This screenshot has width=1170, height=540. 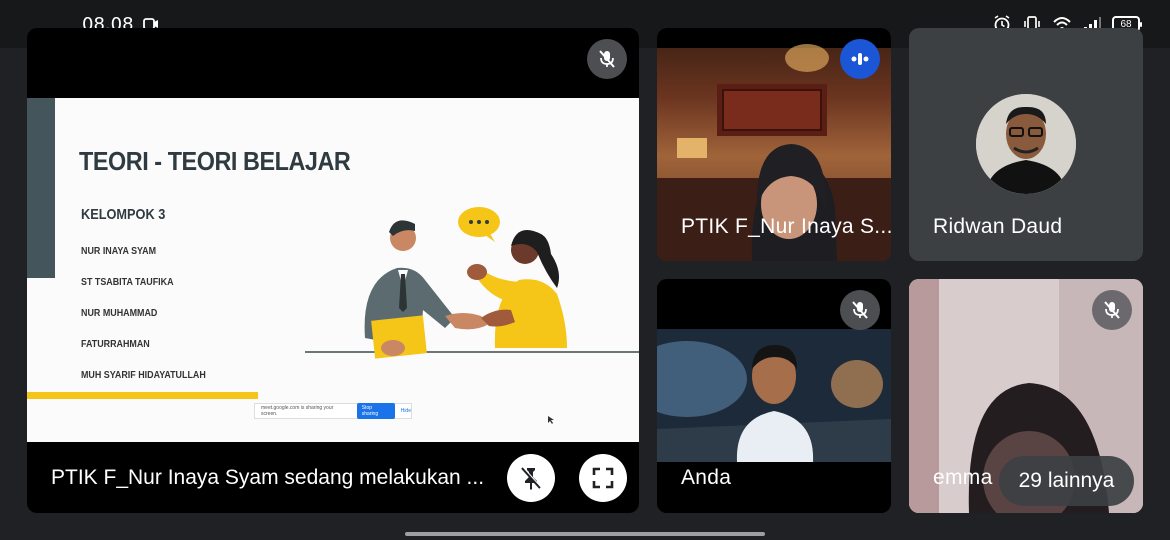 What do you see at coordinates (551, 420) in the screenshot?
I see `cursor-icon` at bounding box center [551, 420].